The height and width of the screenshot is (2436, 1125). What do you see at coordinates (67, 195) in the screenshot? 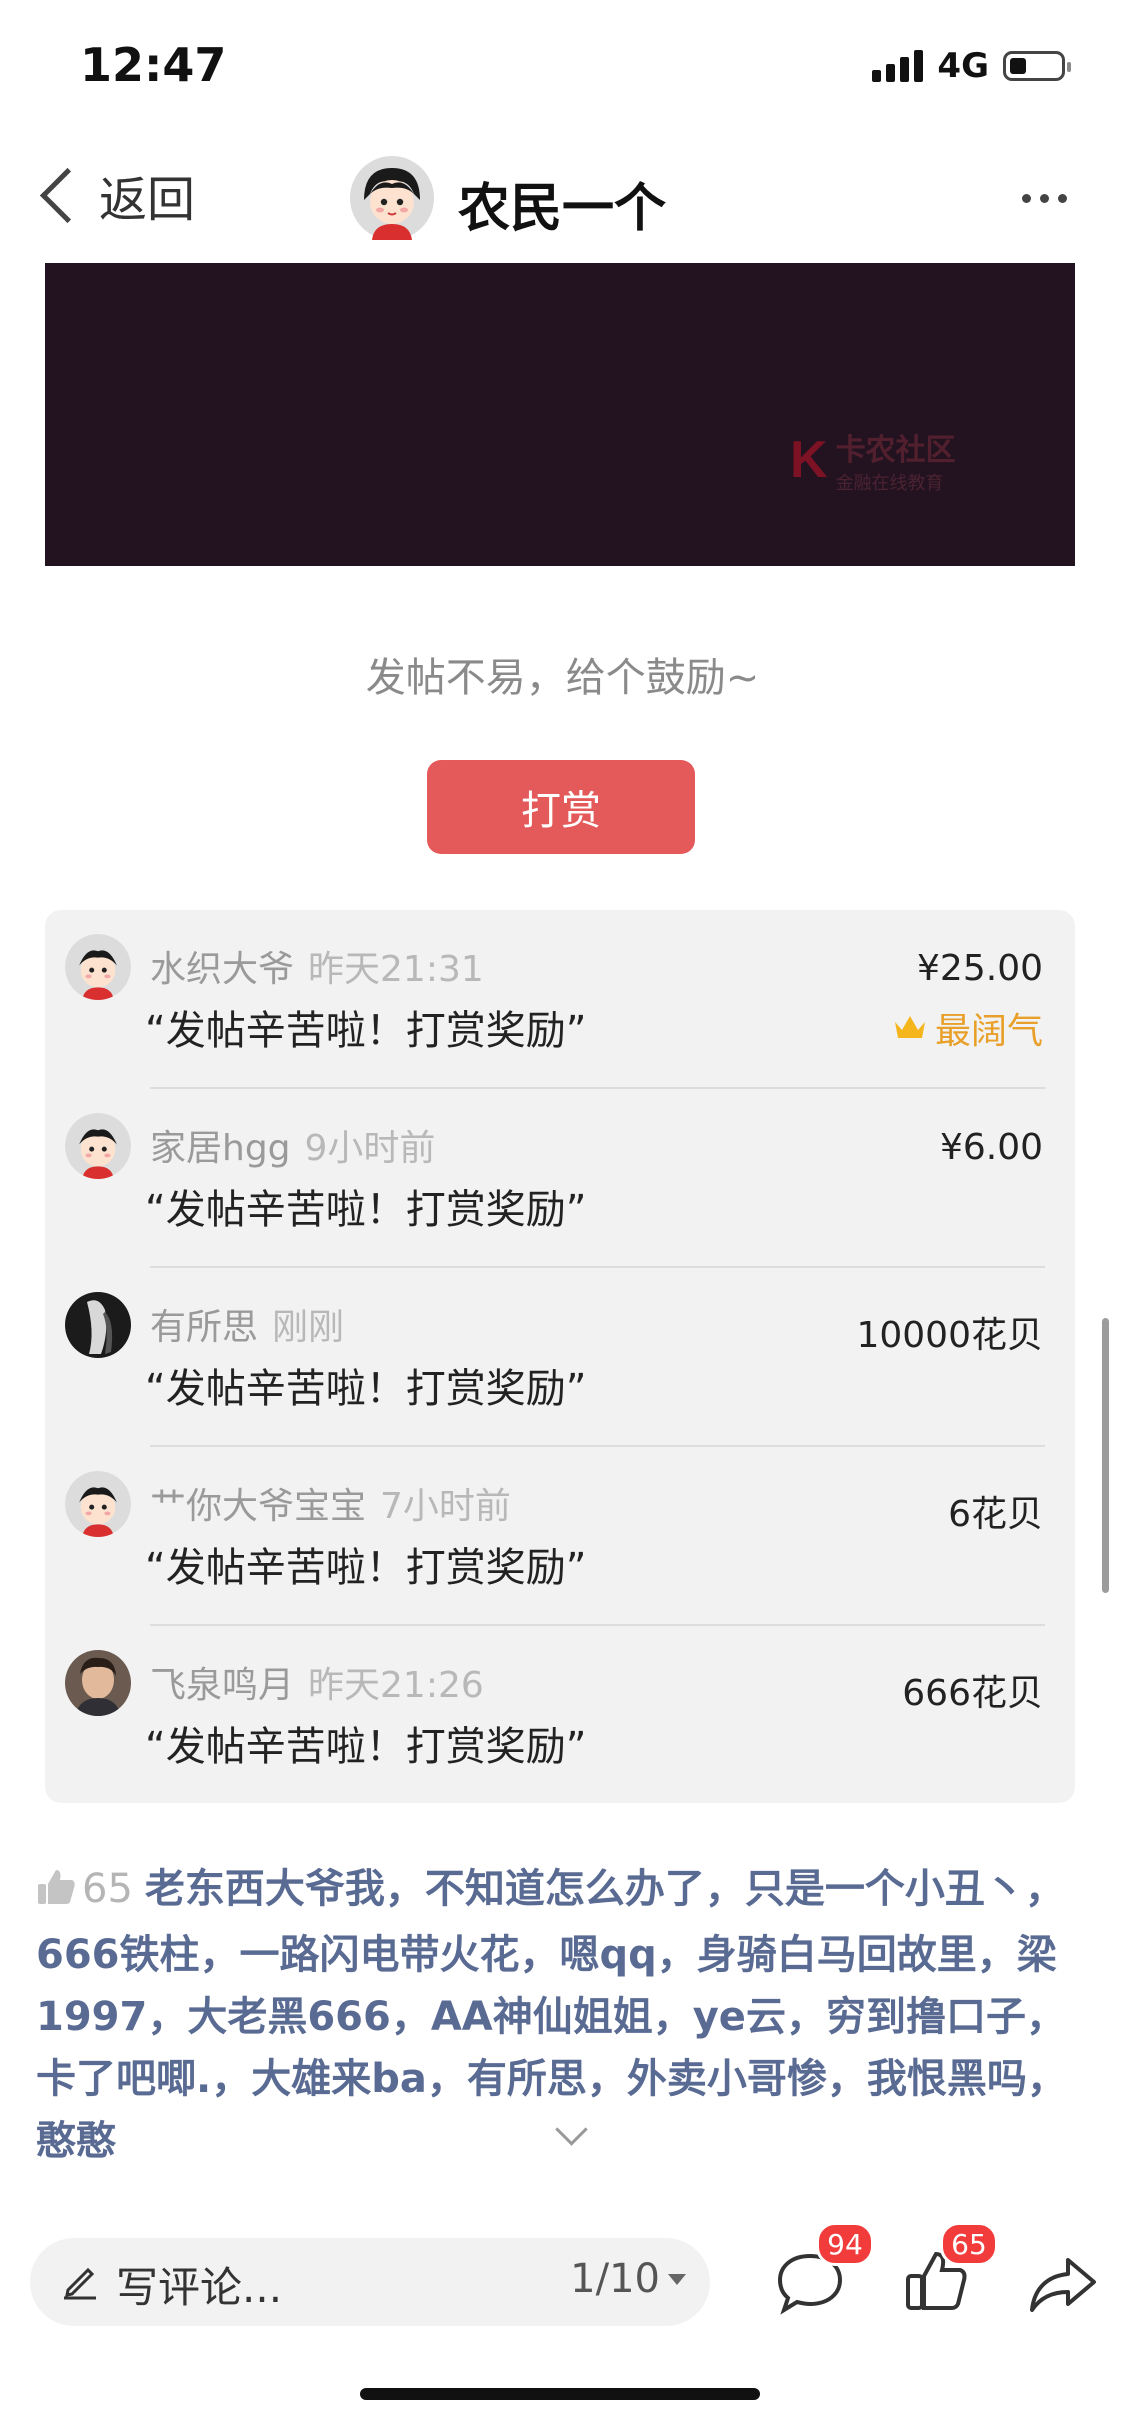
I see `chevron-left-icon` at bounding box center [67, 195].